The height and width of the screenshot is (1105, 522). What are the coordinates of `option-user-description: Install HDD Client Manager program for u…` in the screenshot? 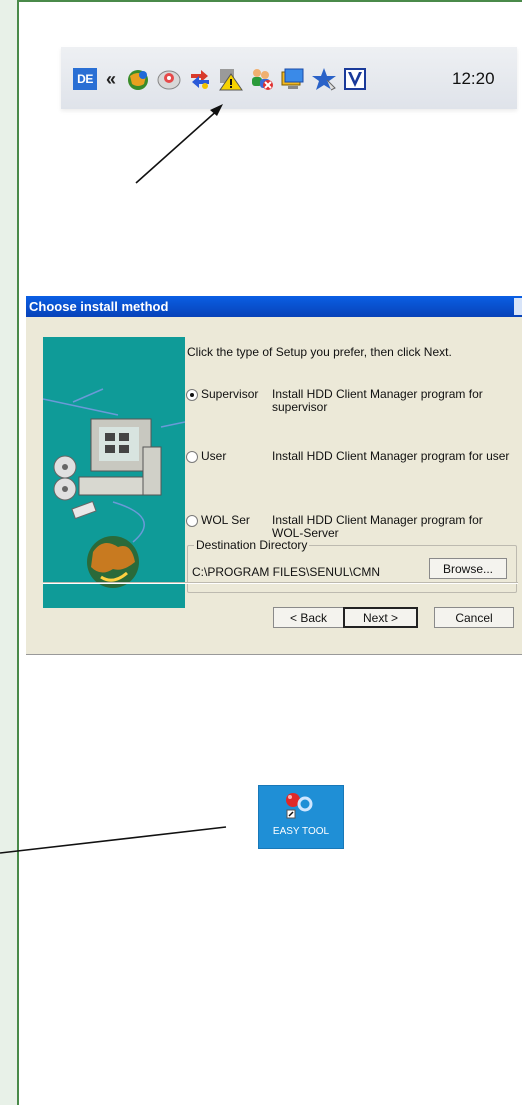 It's located at (391, 456).